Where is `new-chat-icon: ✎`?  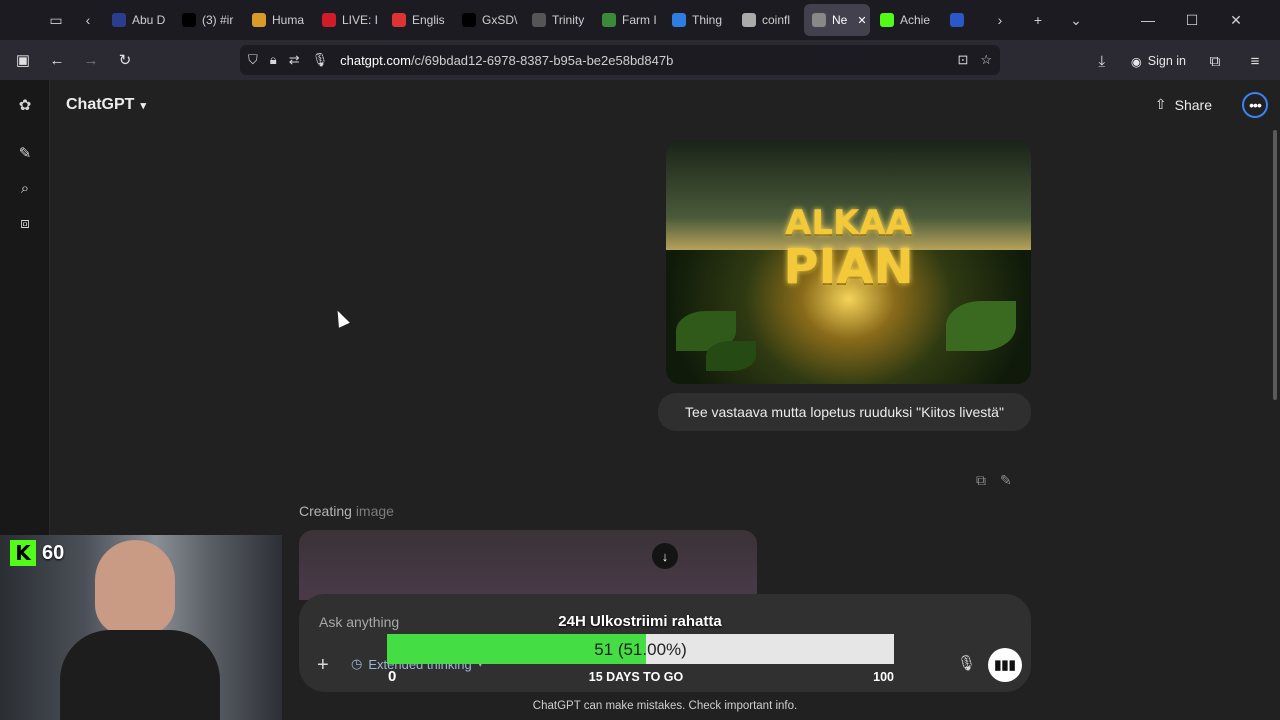
new-chat-icon: ✎ is located at coordinates (25, 153).